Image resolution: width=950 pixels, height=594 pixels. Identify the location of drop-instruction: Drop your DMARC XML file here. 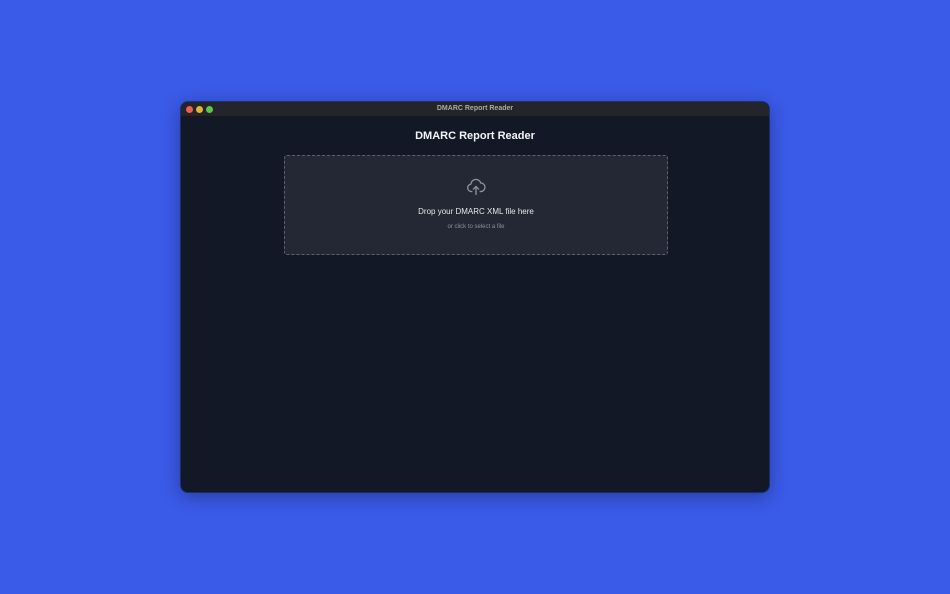
(476, 211).